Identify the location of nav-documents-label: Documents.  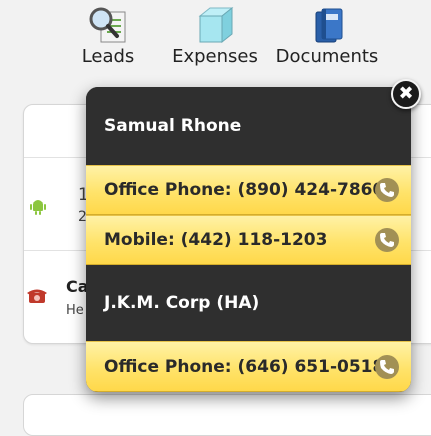
(327, 56).